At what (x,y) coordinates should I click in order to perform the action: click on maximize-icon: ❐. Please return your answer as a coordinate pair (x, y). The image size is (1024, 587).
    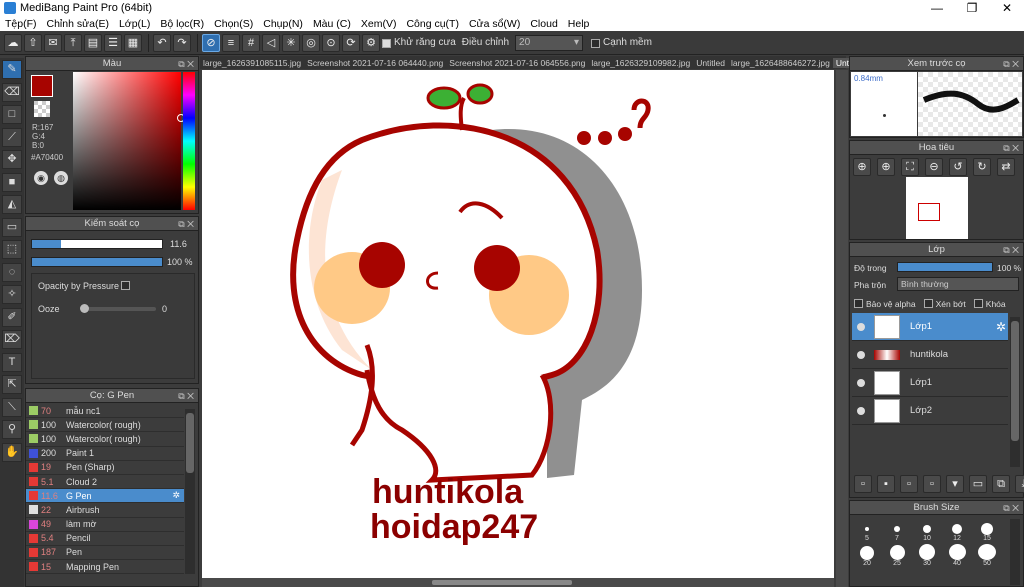
    Looking at the image, I should click on (972, 8).